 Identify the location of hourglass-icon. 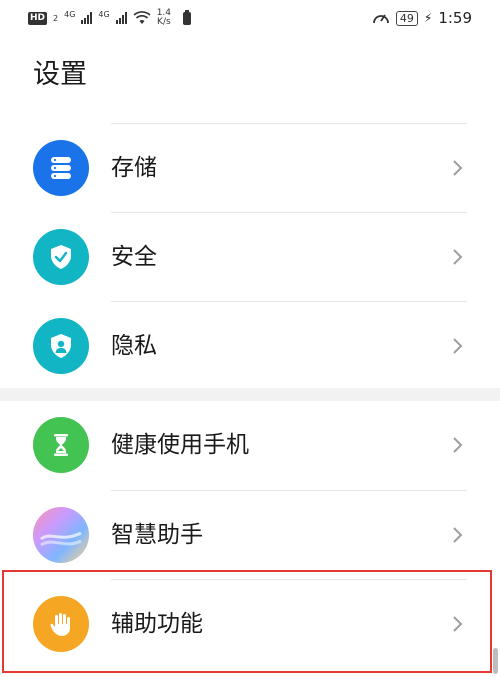
(61, 445).